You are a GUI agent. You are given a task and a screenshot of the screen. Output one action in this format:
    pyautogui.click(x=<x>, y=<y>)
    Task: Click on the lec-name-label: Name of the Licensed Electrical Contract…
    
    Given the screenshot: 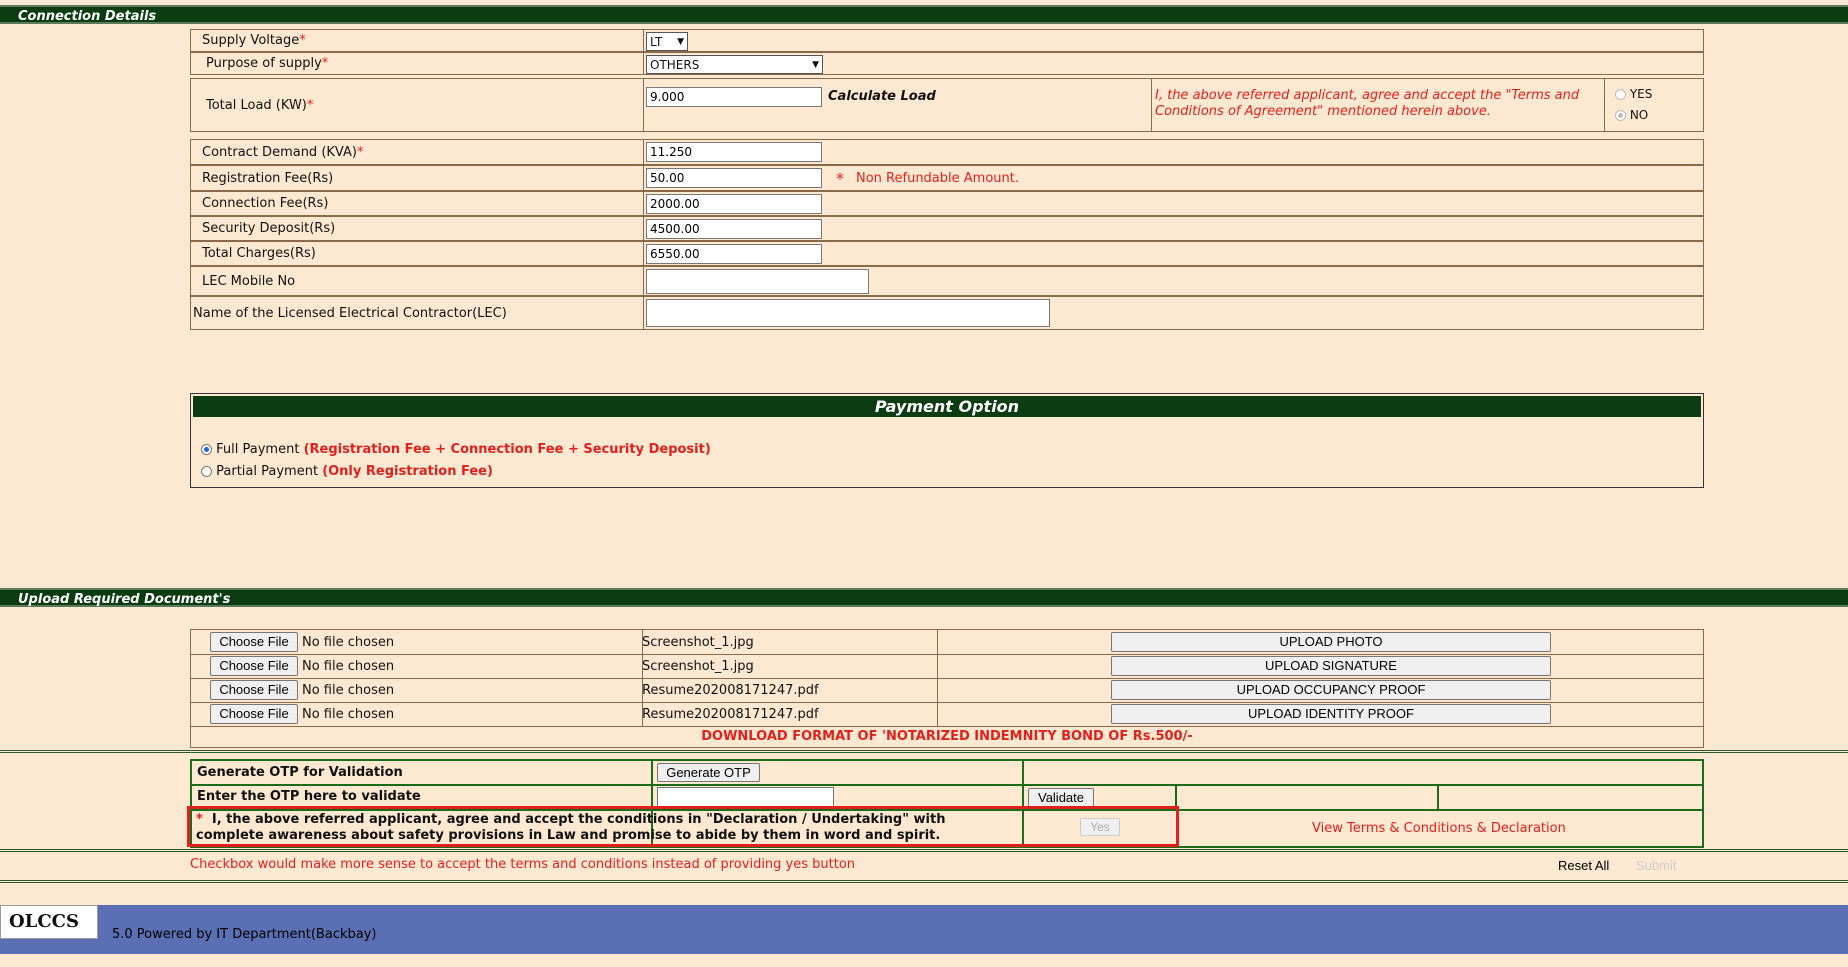 What is the action you would take?
    pyautogui.click(x=350, y=313)
    